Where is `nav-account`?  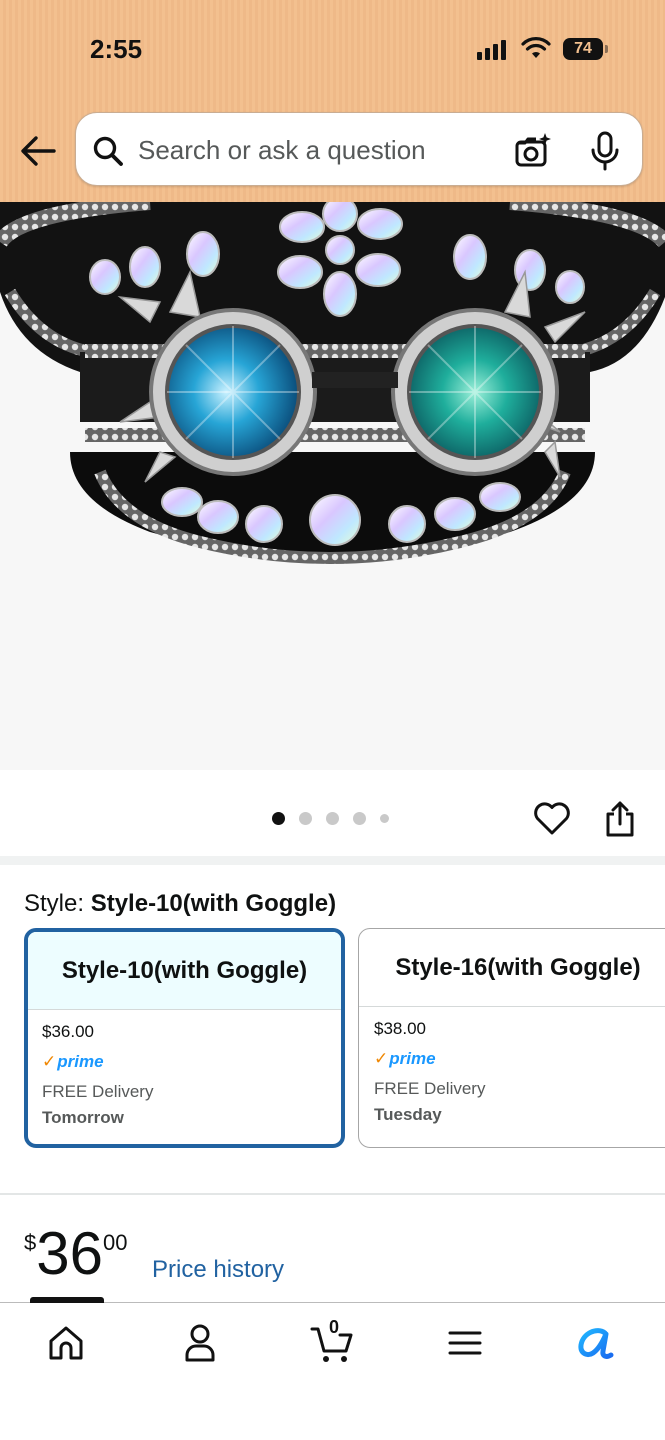 nav-account is located at coordinates (200, 1343).